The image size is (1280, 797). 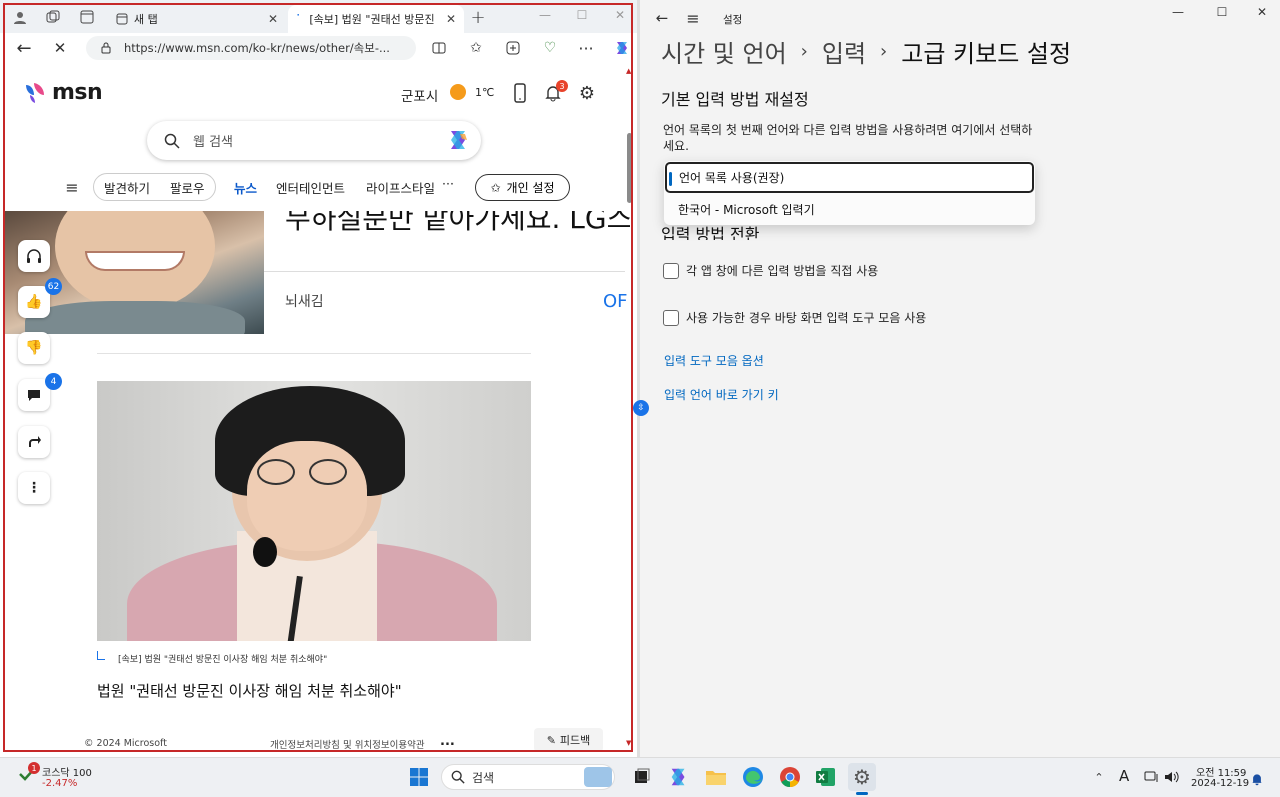 What do you see at coordinates (53, 286) in the screenshot?
I see `like-count-badge: 62` at bounding box center [53, 286].